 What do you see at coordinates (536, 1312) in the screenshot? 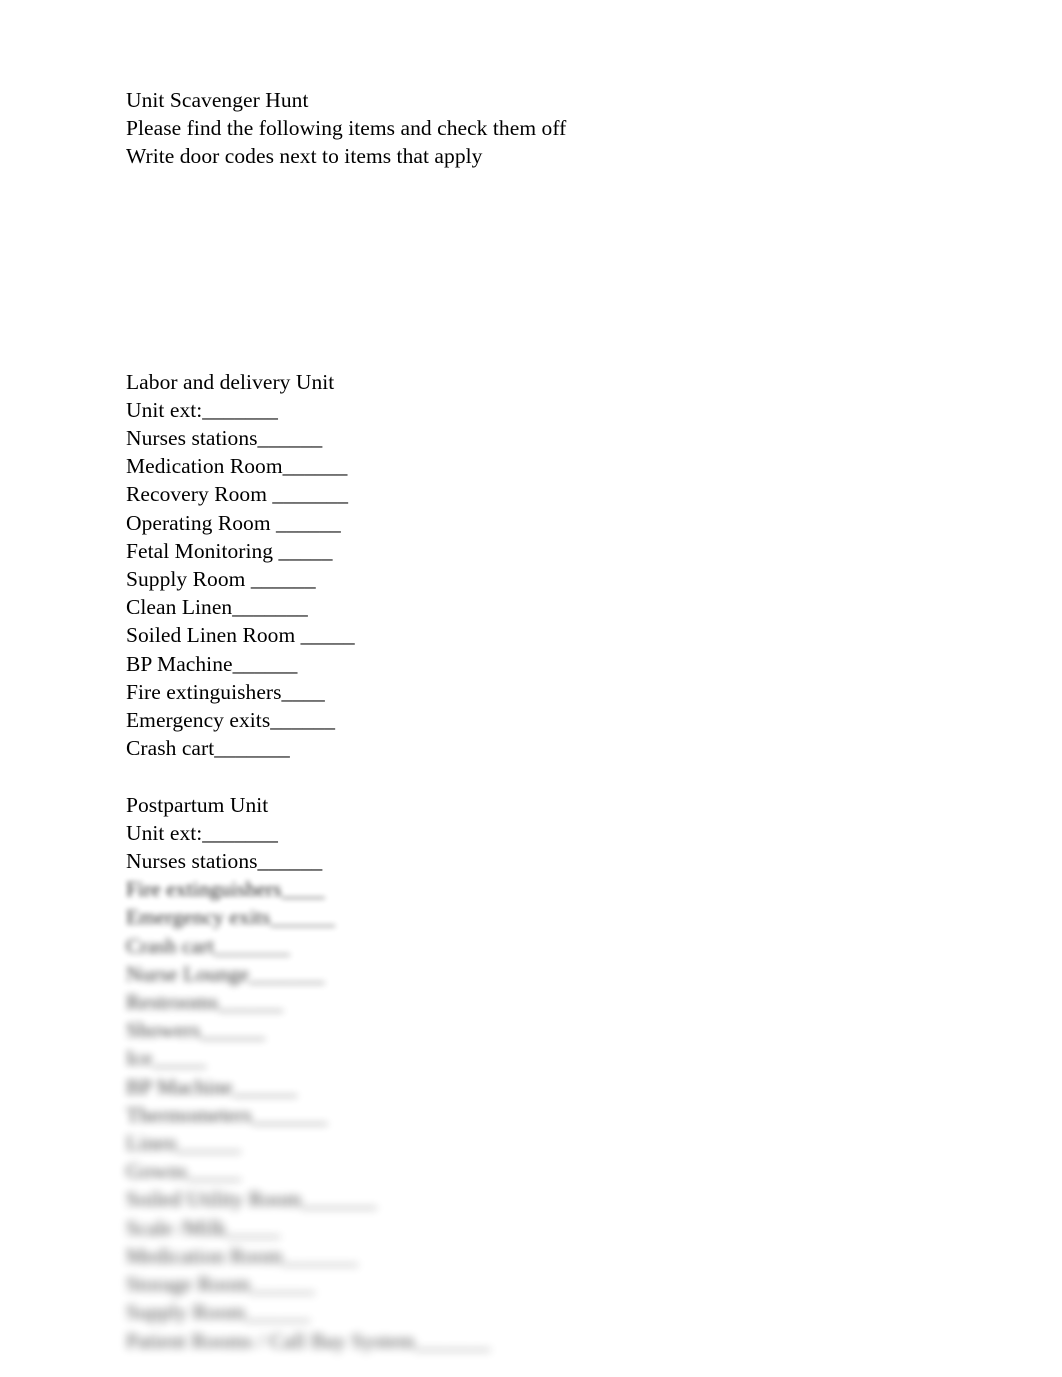
I see `checklist-item-supply-room: Supply Room______` at bounding box center [536, 1312].